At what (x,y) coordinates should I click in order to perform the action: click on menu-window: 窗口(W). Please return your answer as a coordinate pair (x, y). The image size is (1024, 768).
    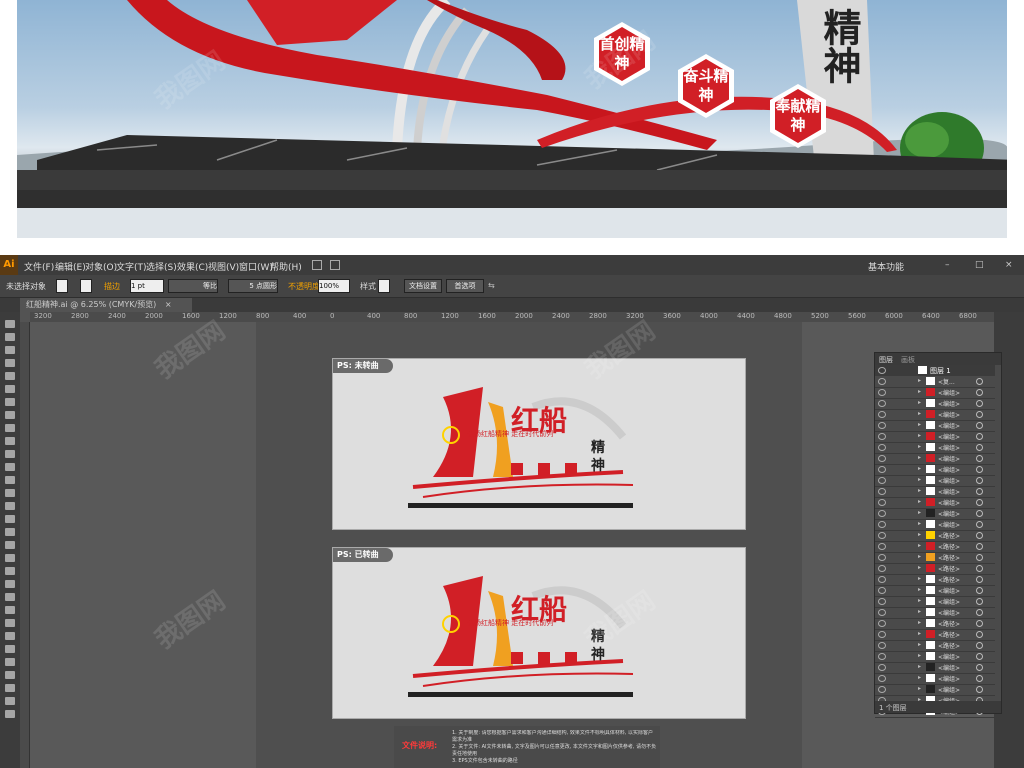
    Looking at the image, I should click on (256, 266).